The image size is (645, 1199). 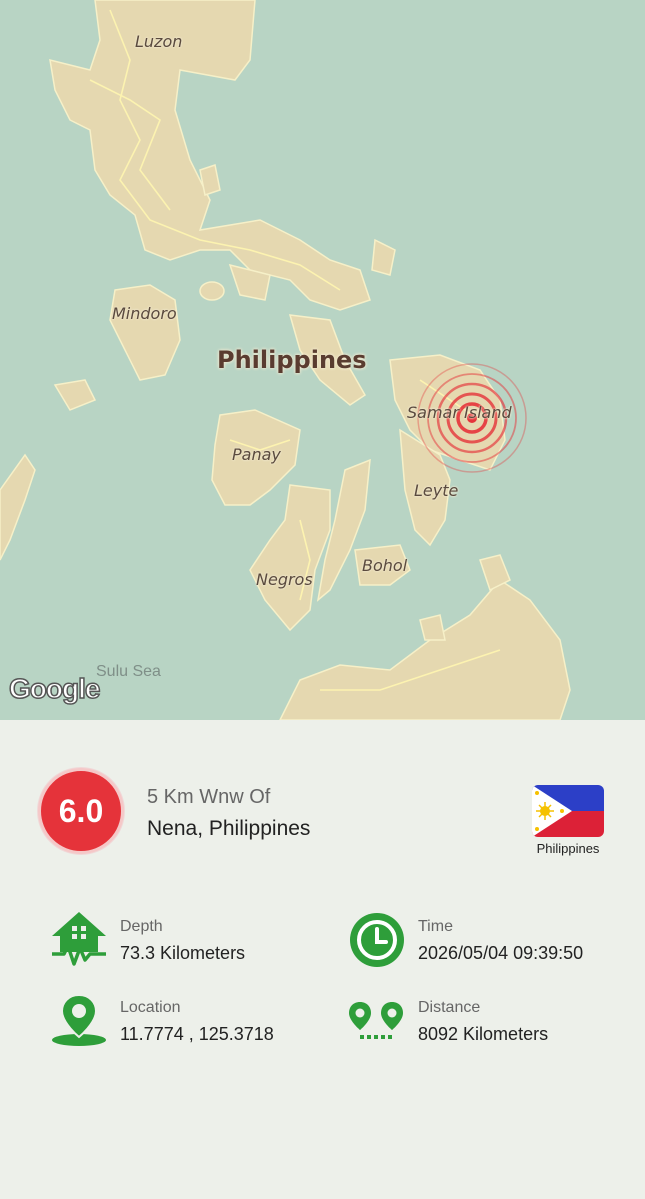 What do you see at coordinates (150, 1007) in the screenshot?
I see `location-label: Location` at bounding box center [150, 1007].